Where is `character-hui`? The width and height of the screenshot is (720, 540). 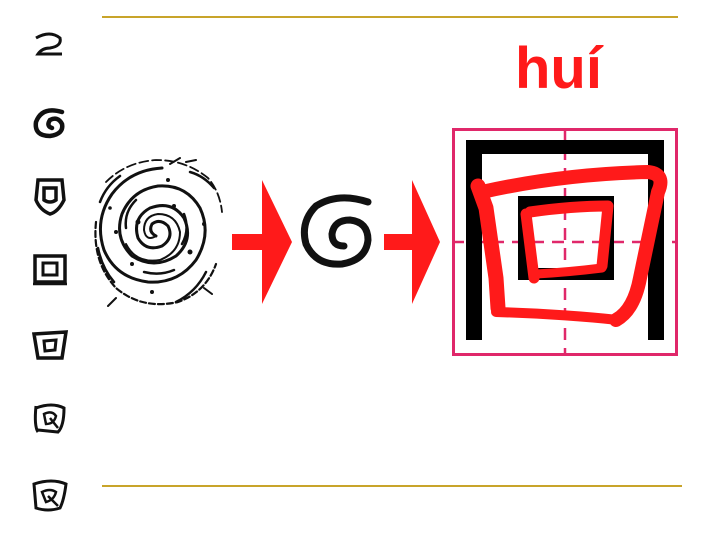
character-hui is located at coordinates (565, 242).